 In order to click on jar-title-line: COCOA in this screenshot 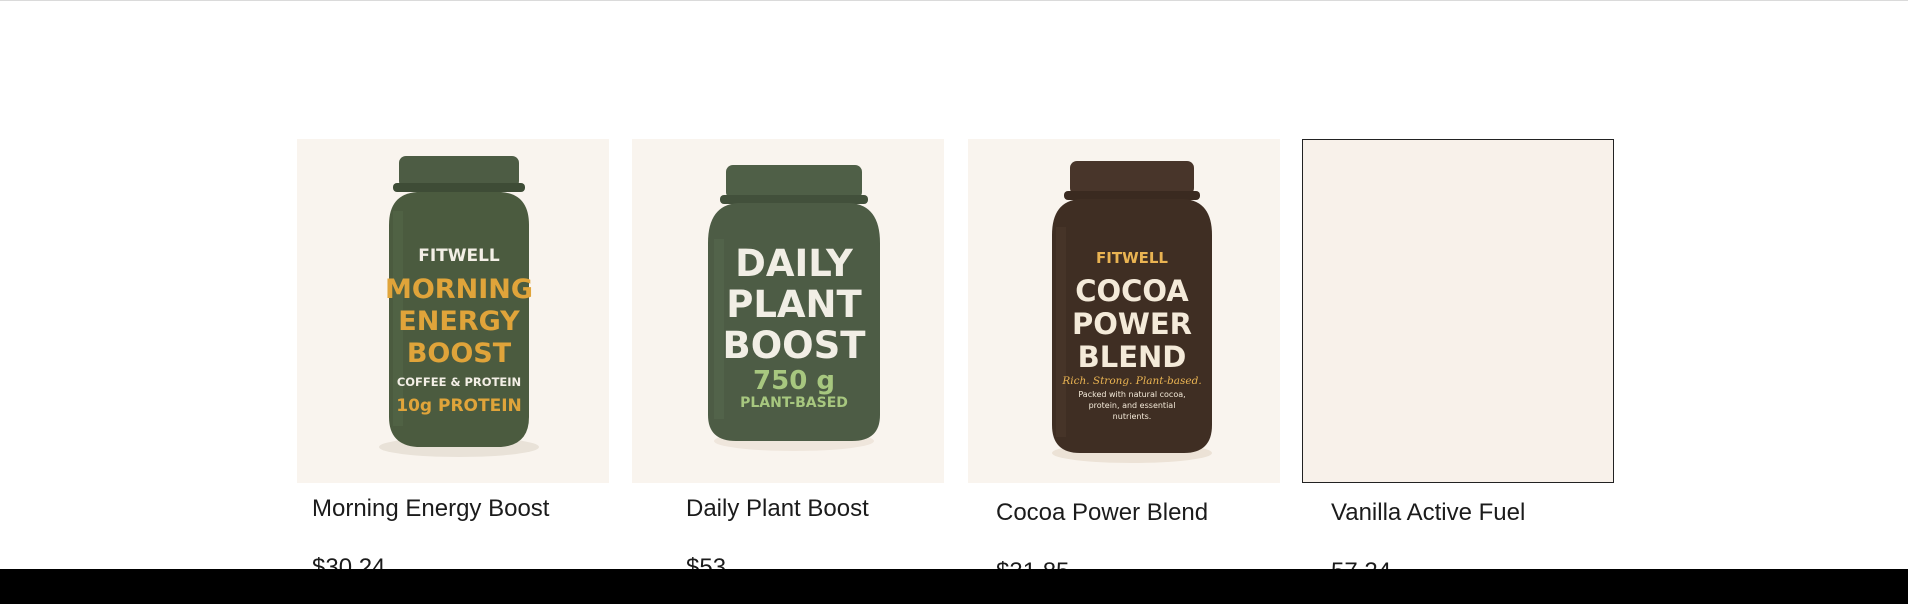, I will do `click(1132, 291)`.